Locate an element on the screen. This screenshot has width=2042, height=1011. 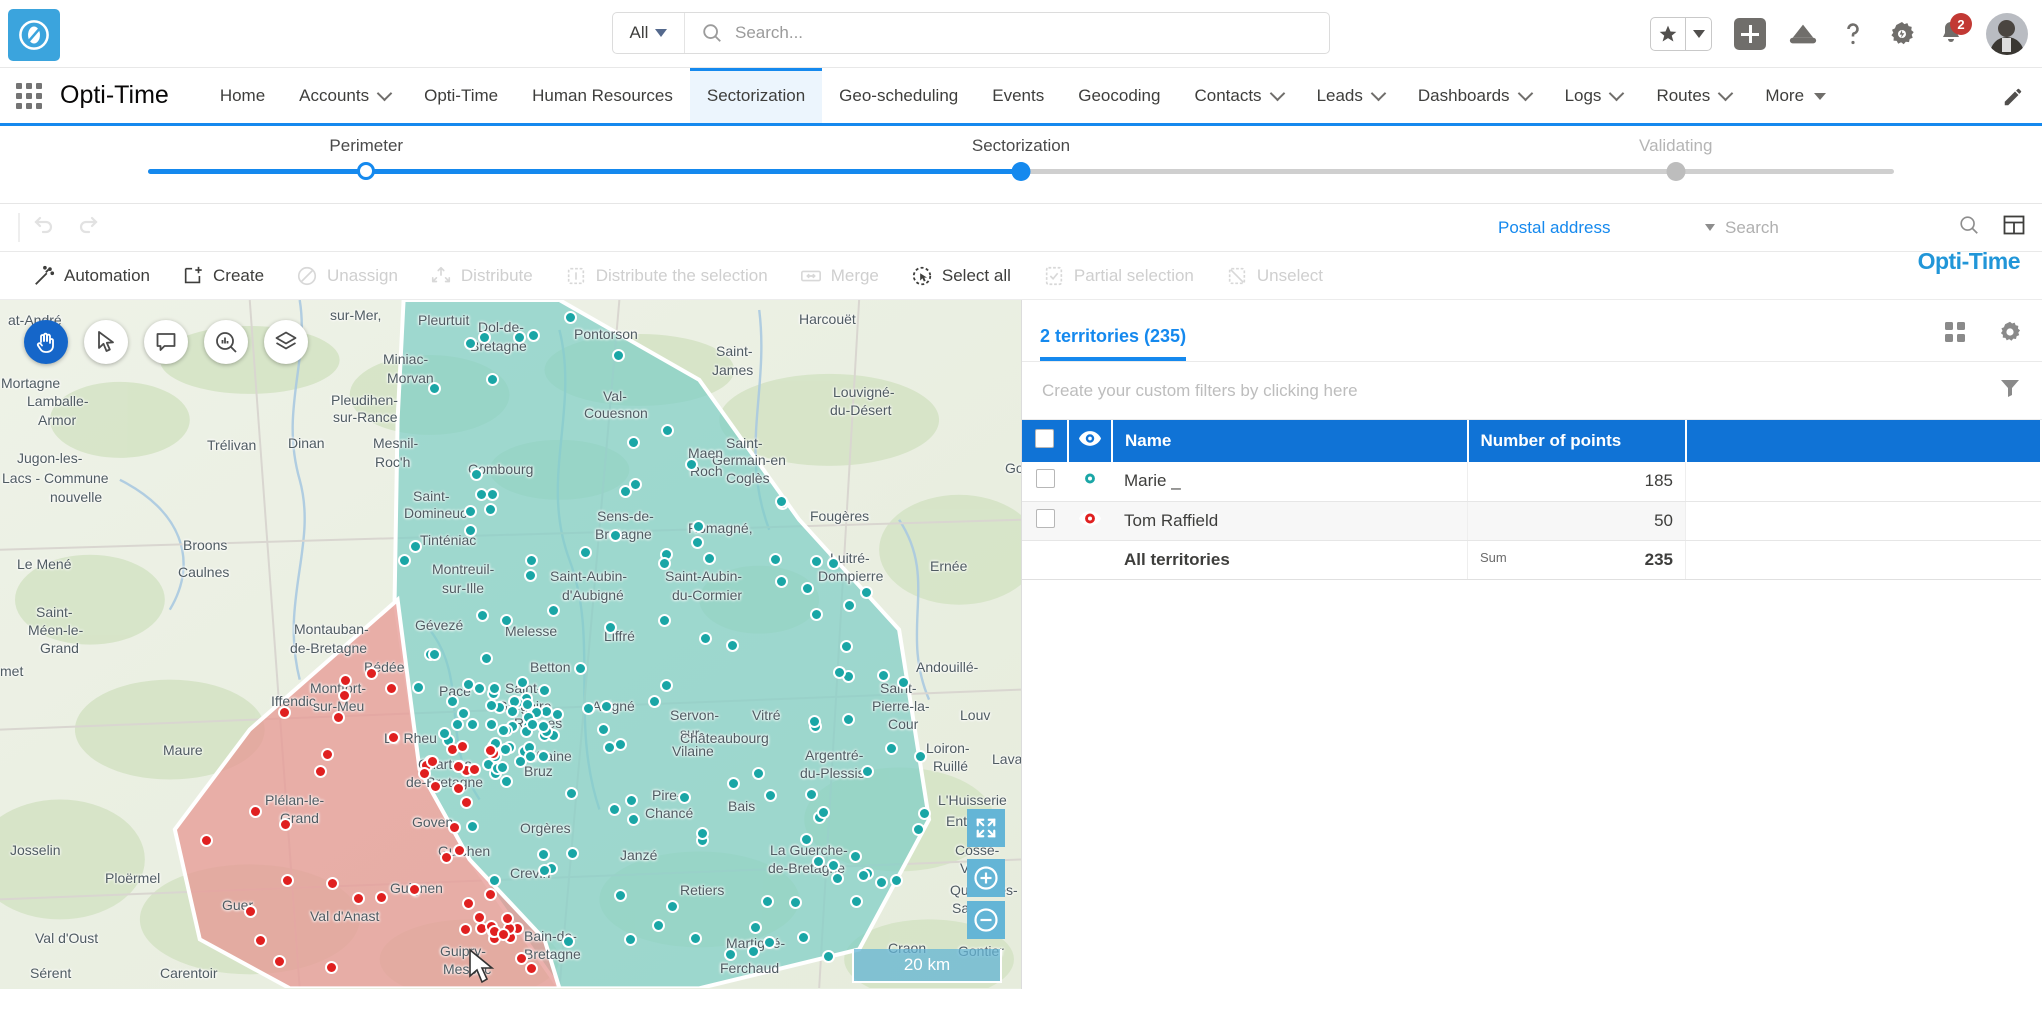
stepper-label-validating: Validating is located at coordinates (1675, 146).